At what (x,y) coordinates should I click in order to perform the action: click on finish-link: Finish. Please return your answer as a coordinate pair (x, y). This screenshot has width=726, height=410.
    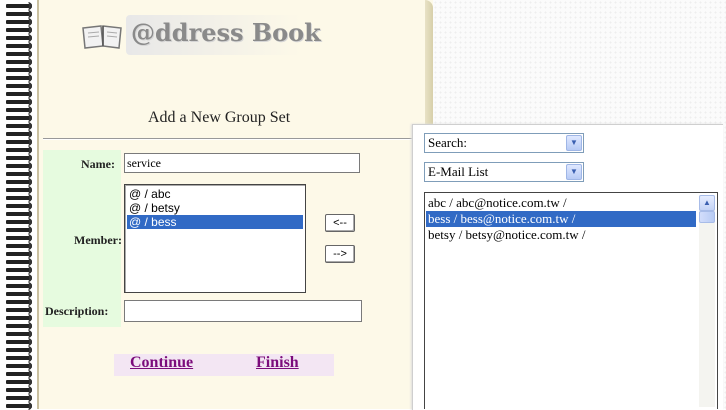
    Looking at the image, I should click on (277, 363).